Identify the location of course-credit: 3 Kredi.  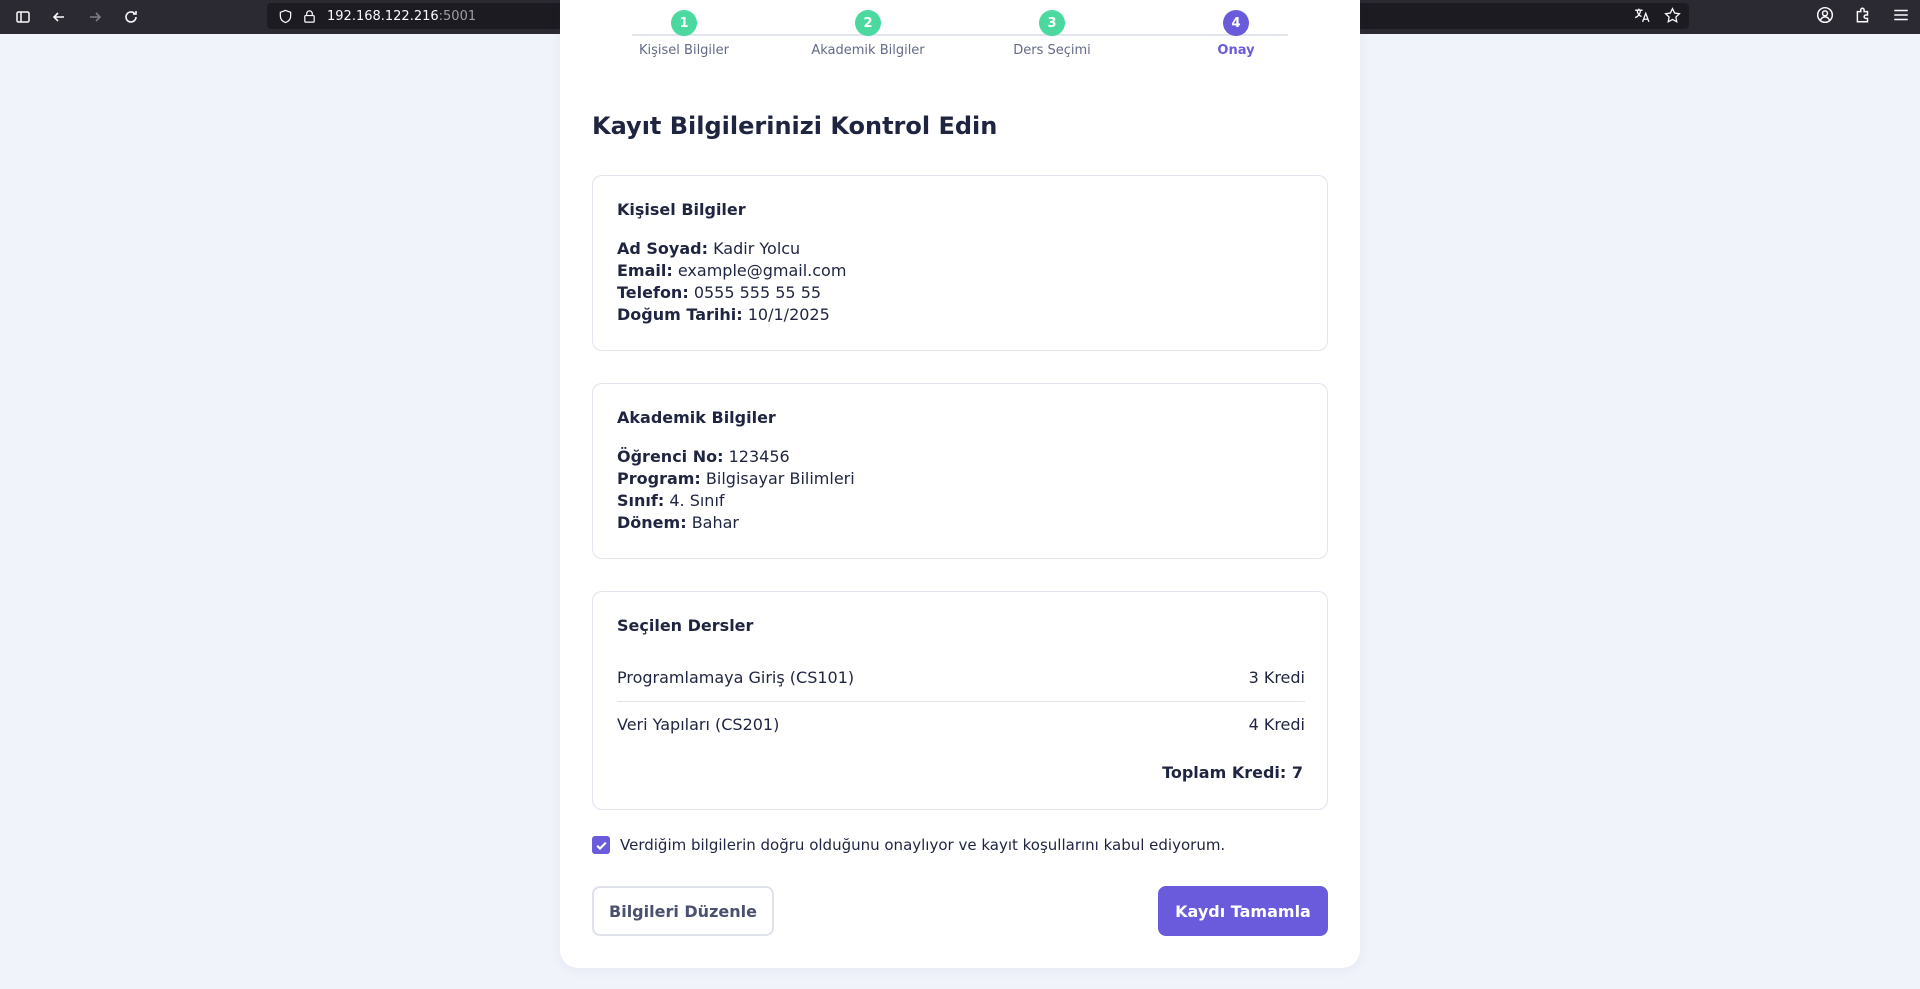
(1276, 677).